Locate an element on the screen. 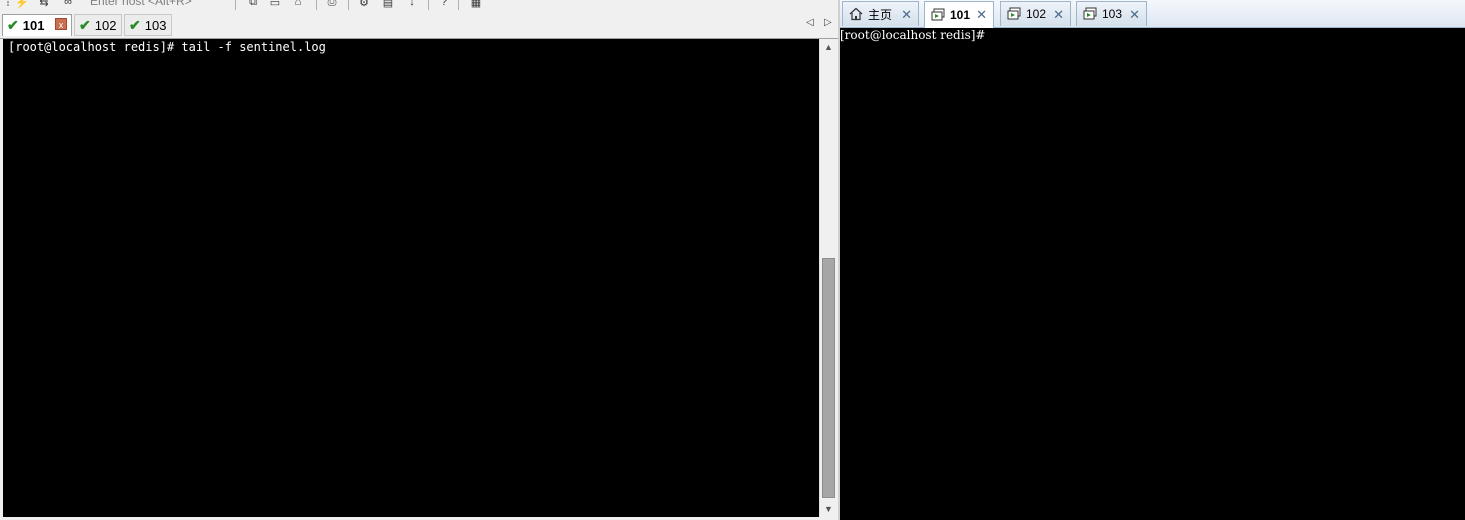  tab-102: 102 ✕ is located at coordinates (1035, 13).